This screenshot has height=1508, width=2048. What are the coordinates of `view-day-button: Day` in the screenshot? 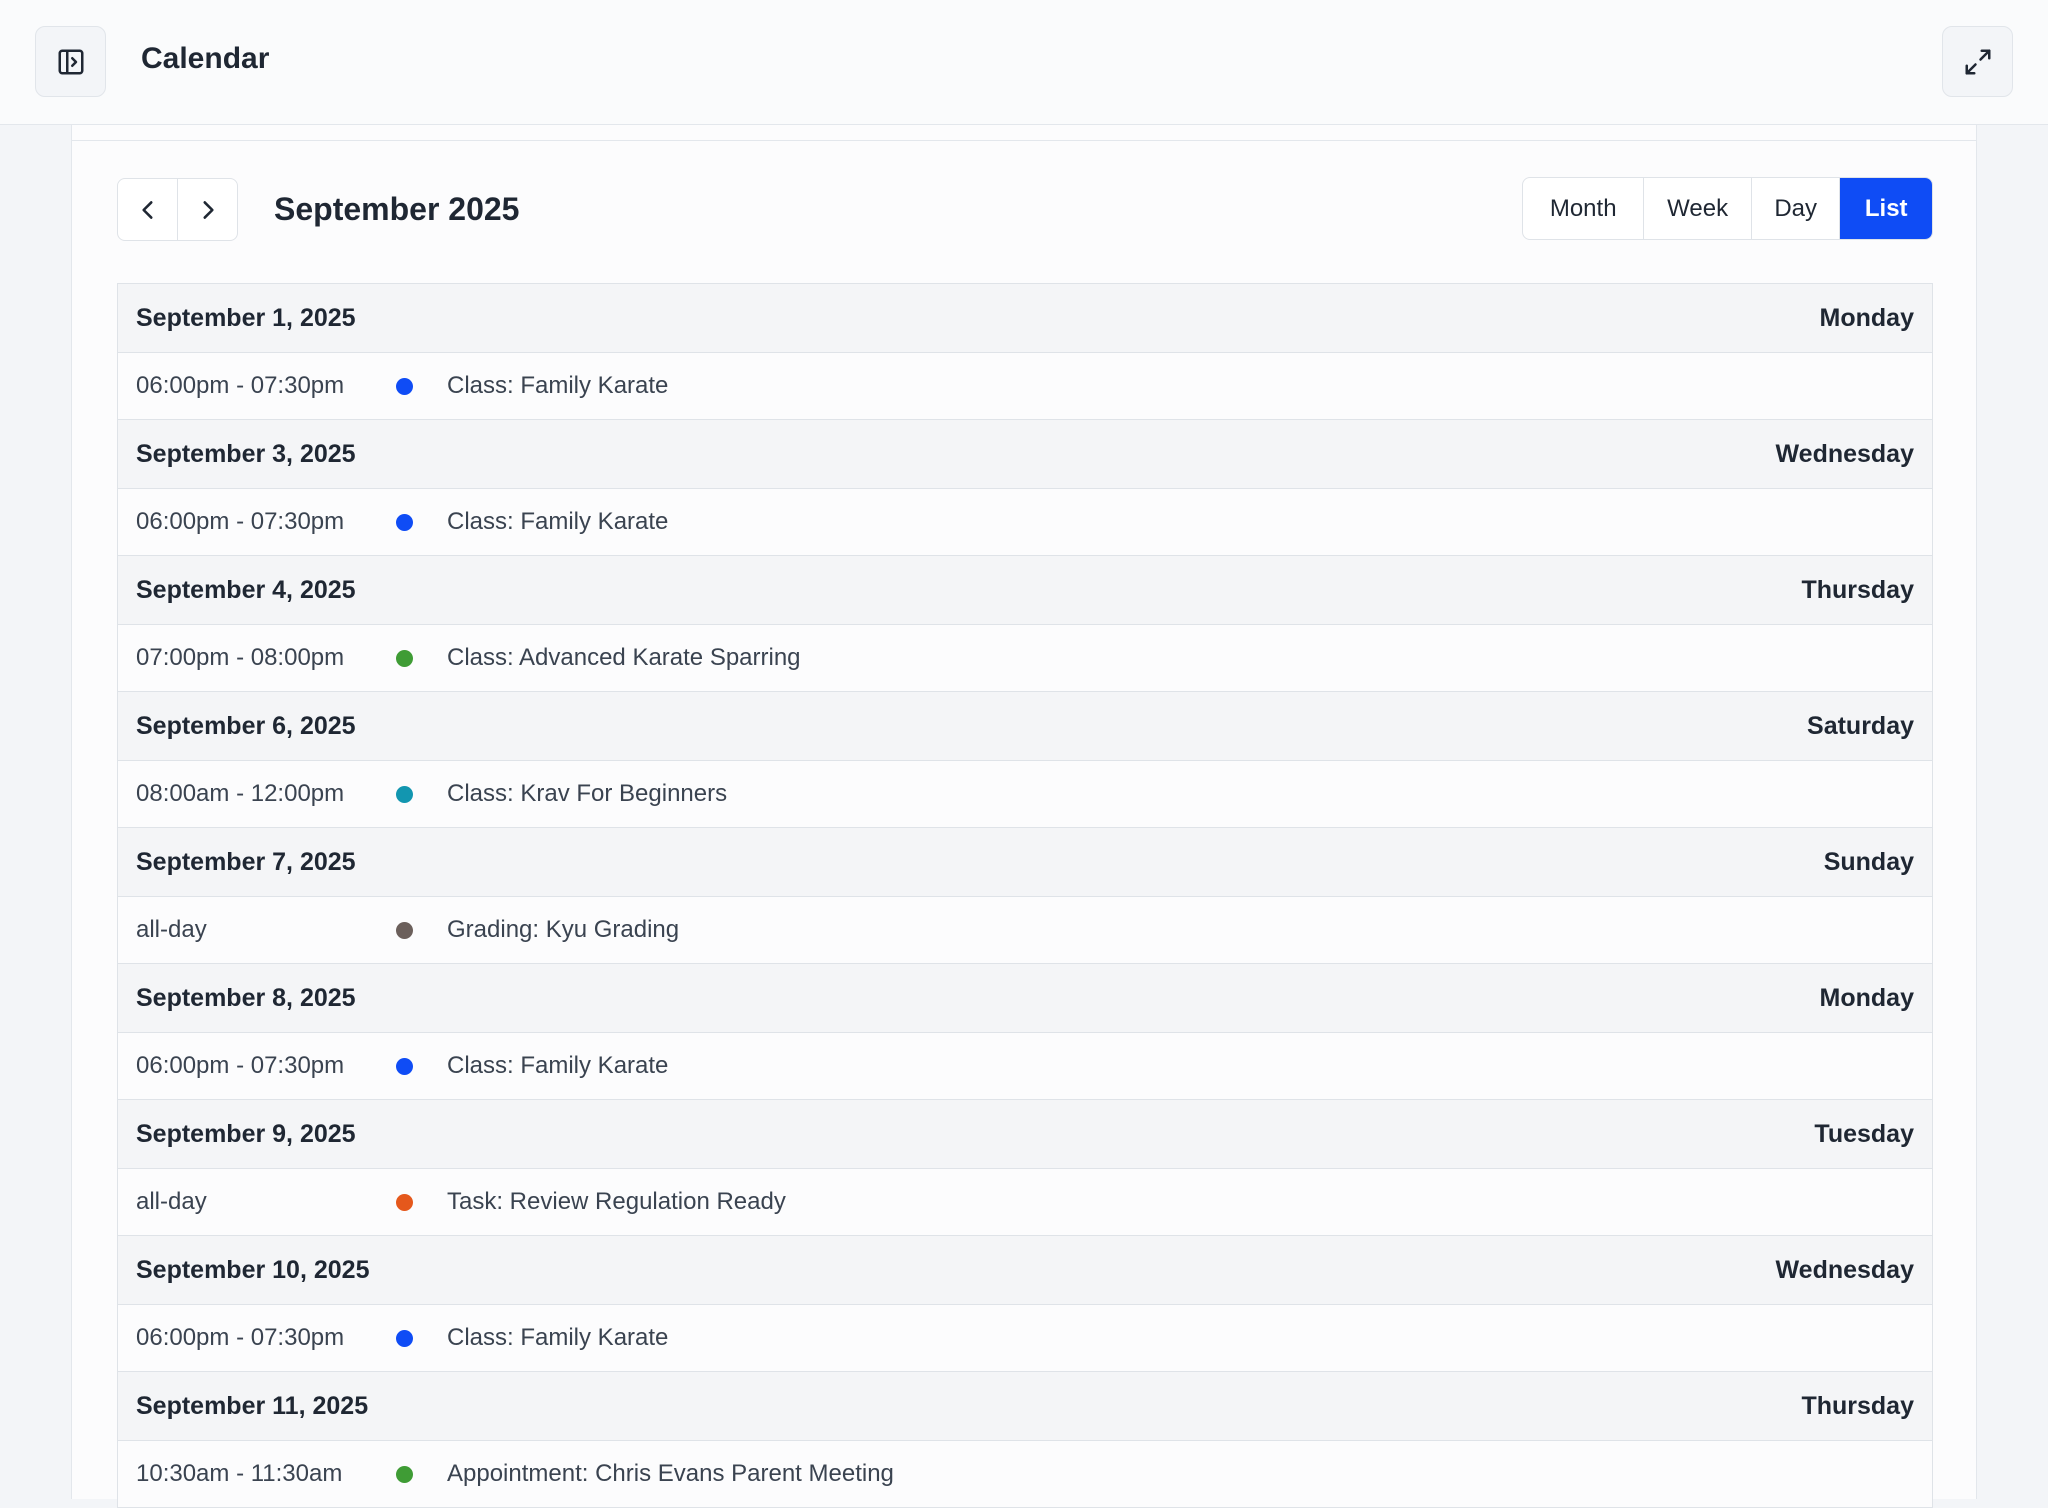 It's located at (1795, 208).